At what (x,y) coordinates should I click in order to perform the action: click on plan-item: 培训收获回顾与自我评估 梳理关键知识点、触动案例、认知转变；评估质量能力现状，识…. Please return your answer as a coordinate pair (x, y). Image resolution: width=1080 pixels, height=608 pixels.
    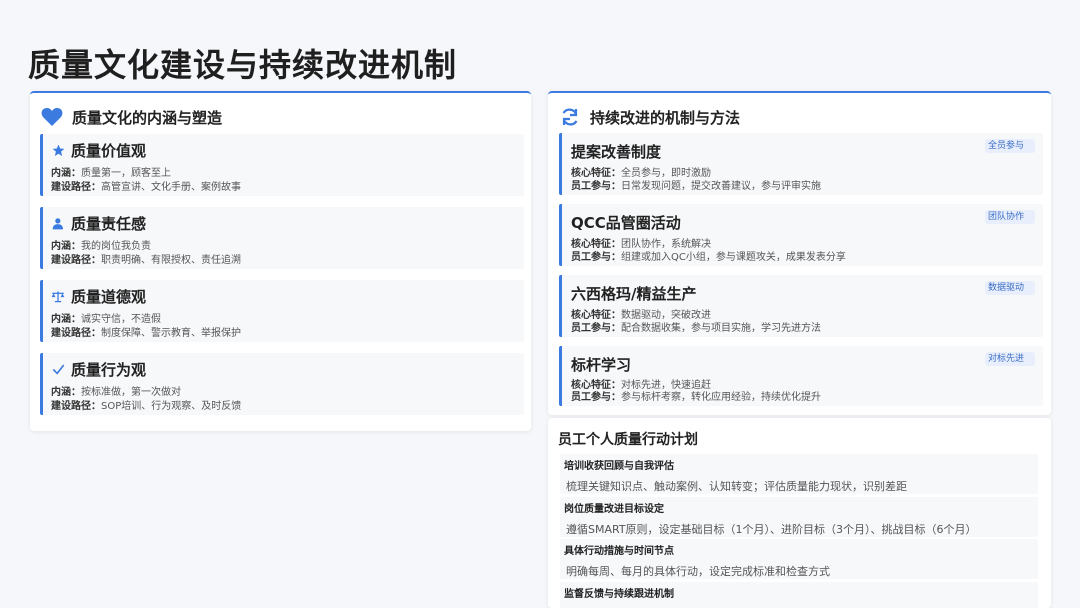
    Looking at the image, I should click on (799, 474).